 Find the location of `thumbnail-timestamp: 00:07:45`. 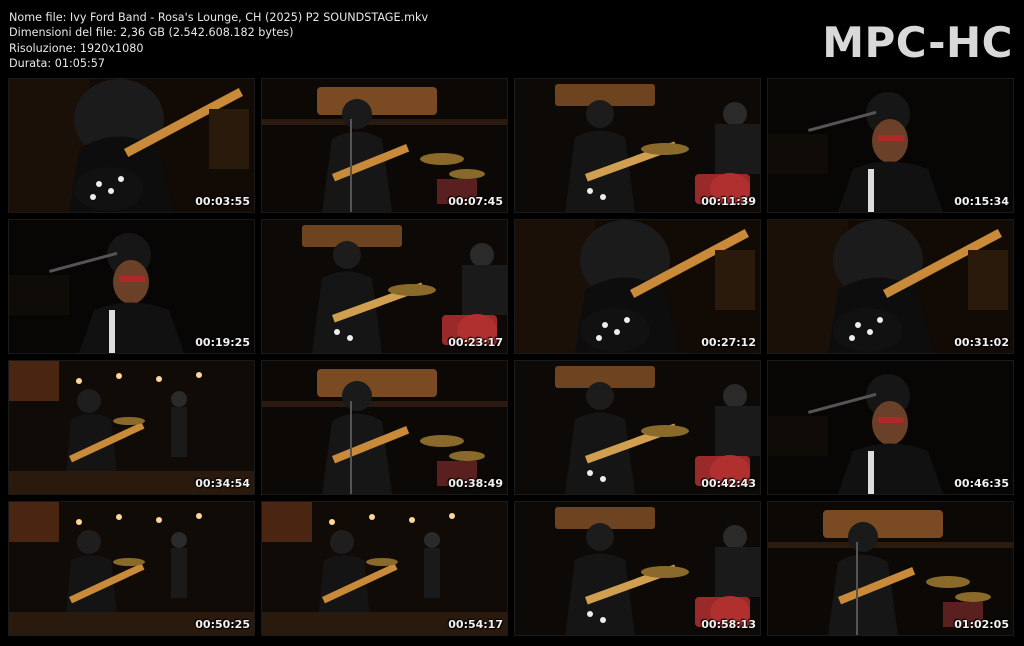

thumbnail-timestamp: 00:07:45 is located at coordinates (475, 201).